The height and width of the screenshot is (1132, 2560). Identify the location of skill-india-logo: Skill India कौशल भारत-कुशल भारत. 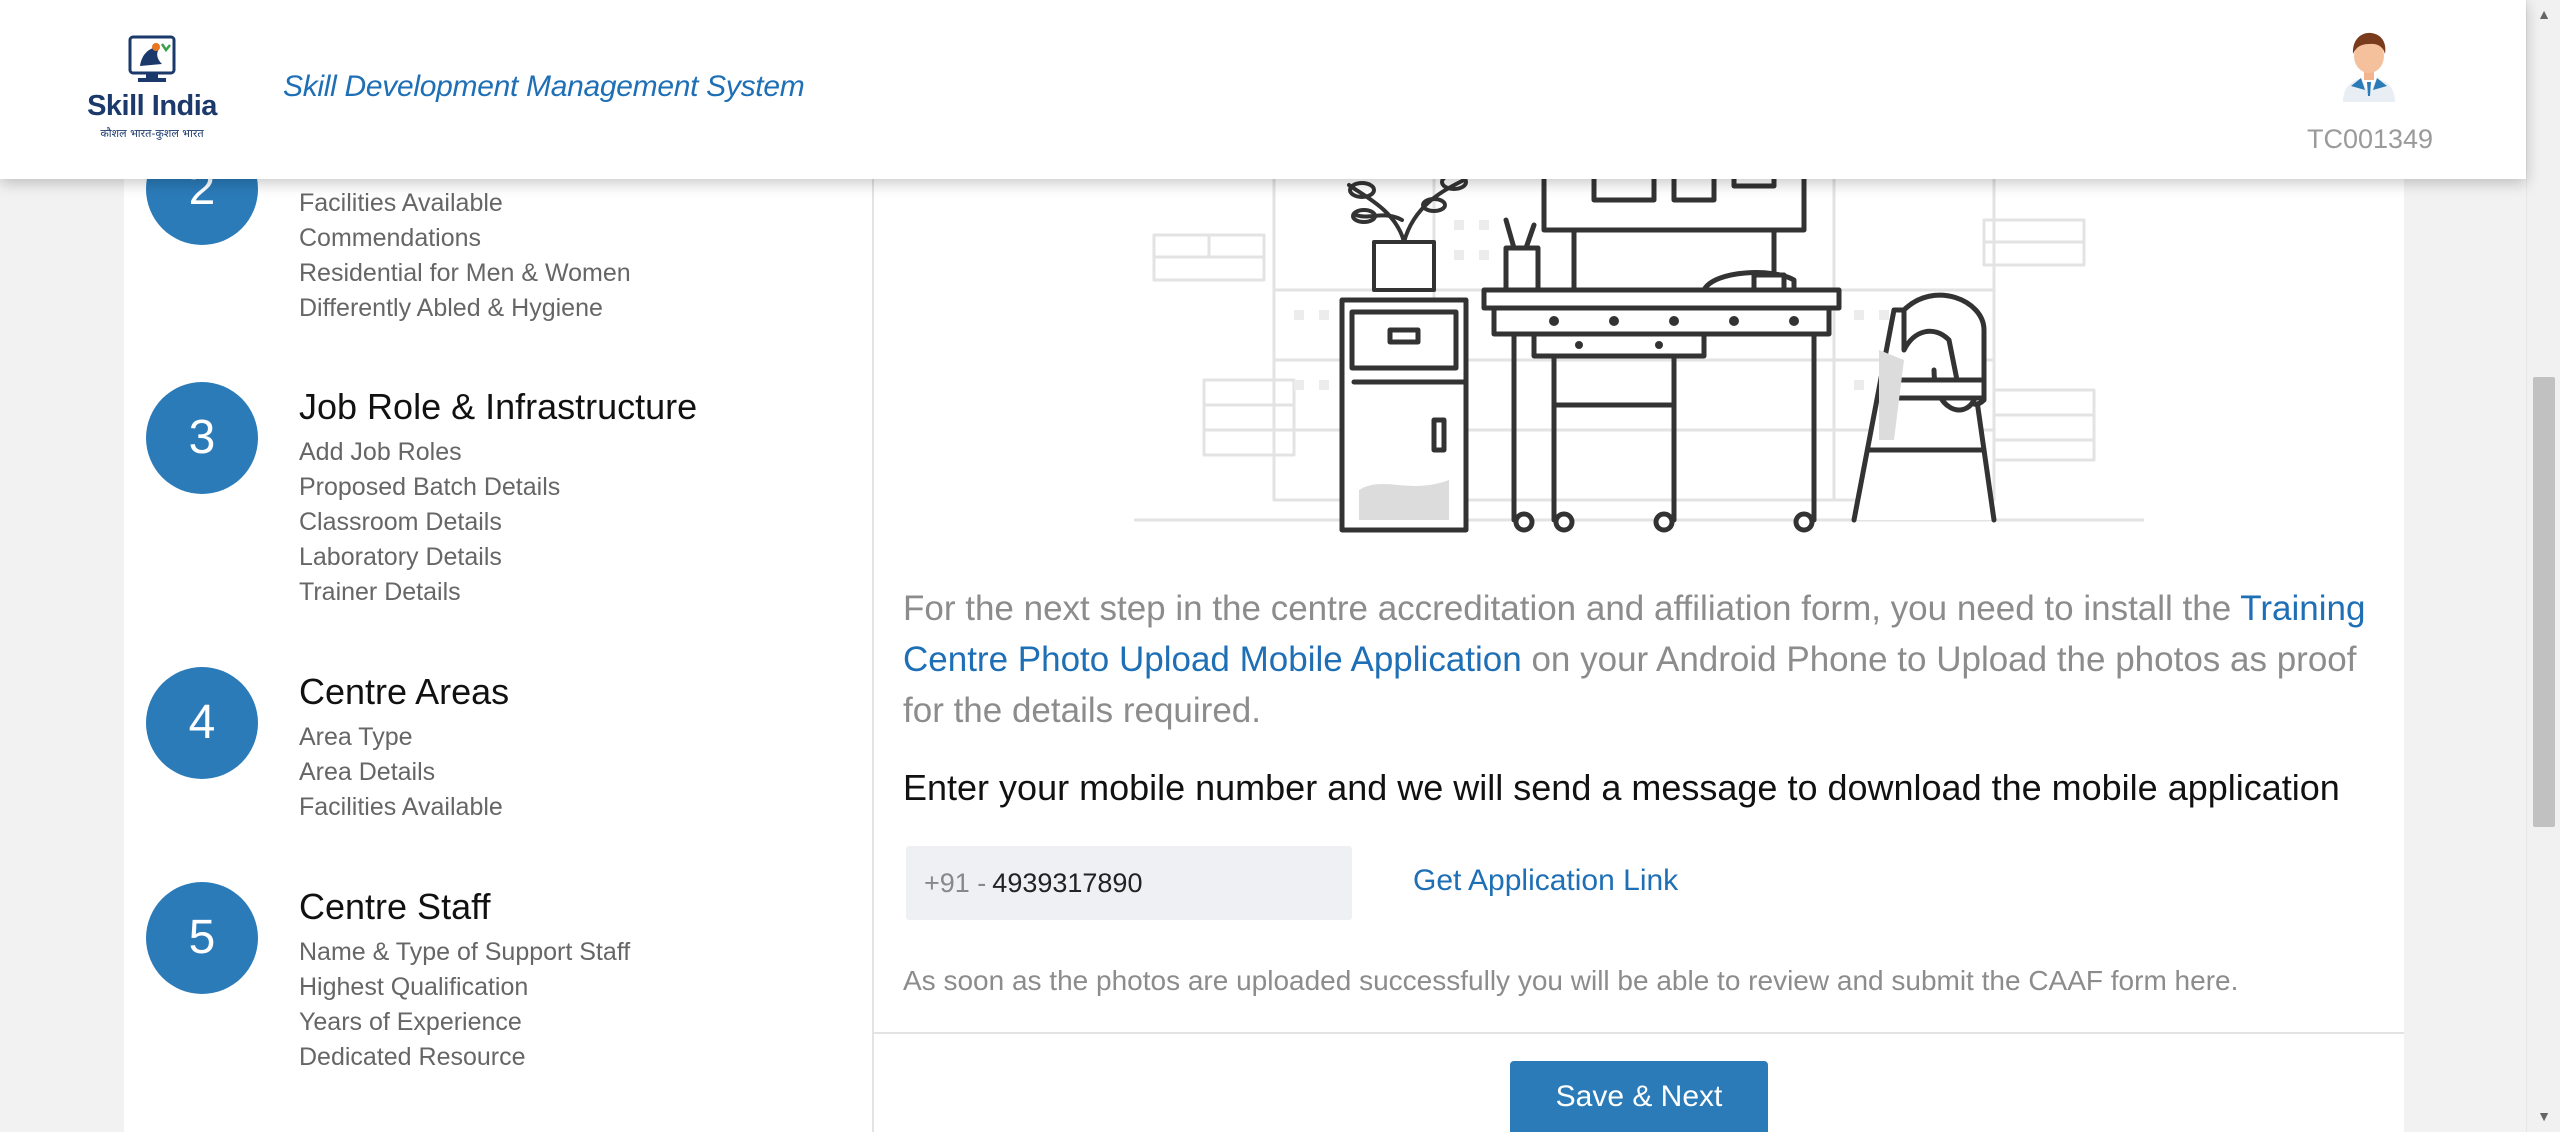
(152, 90).